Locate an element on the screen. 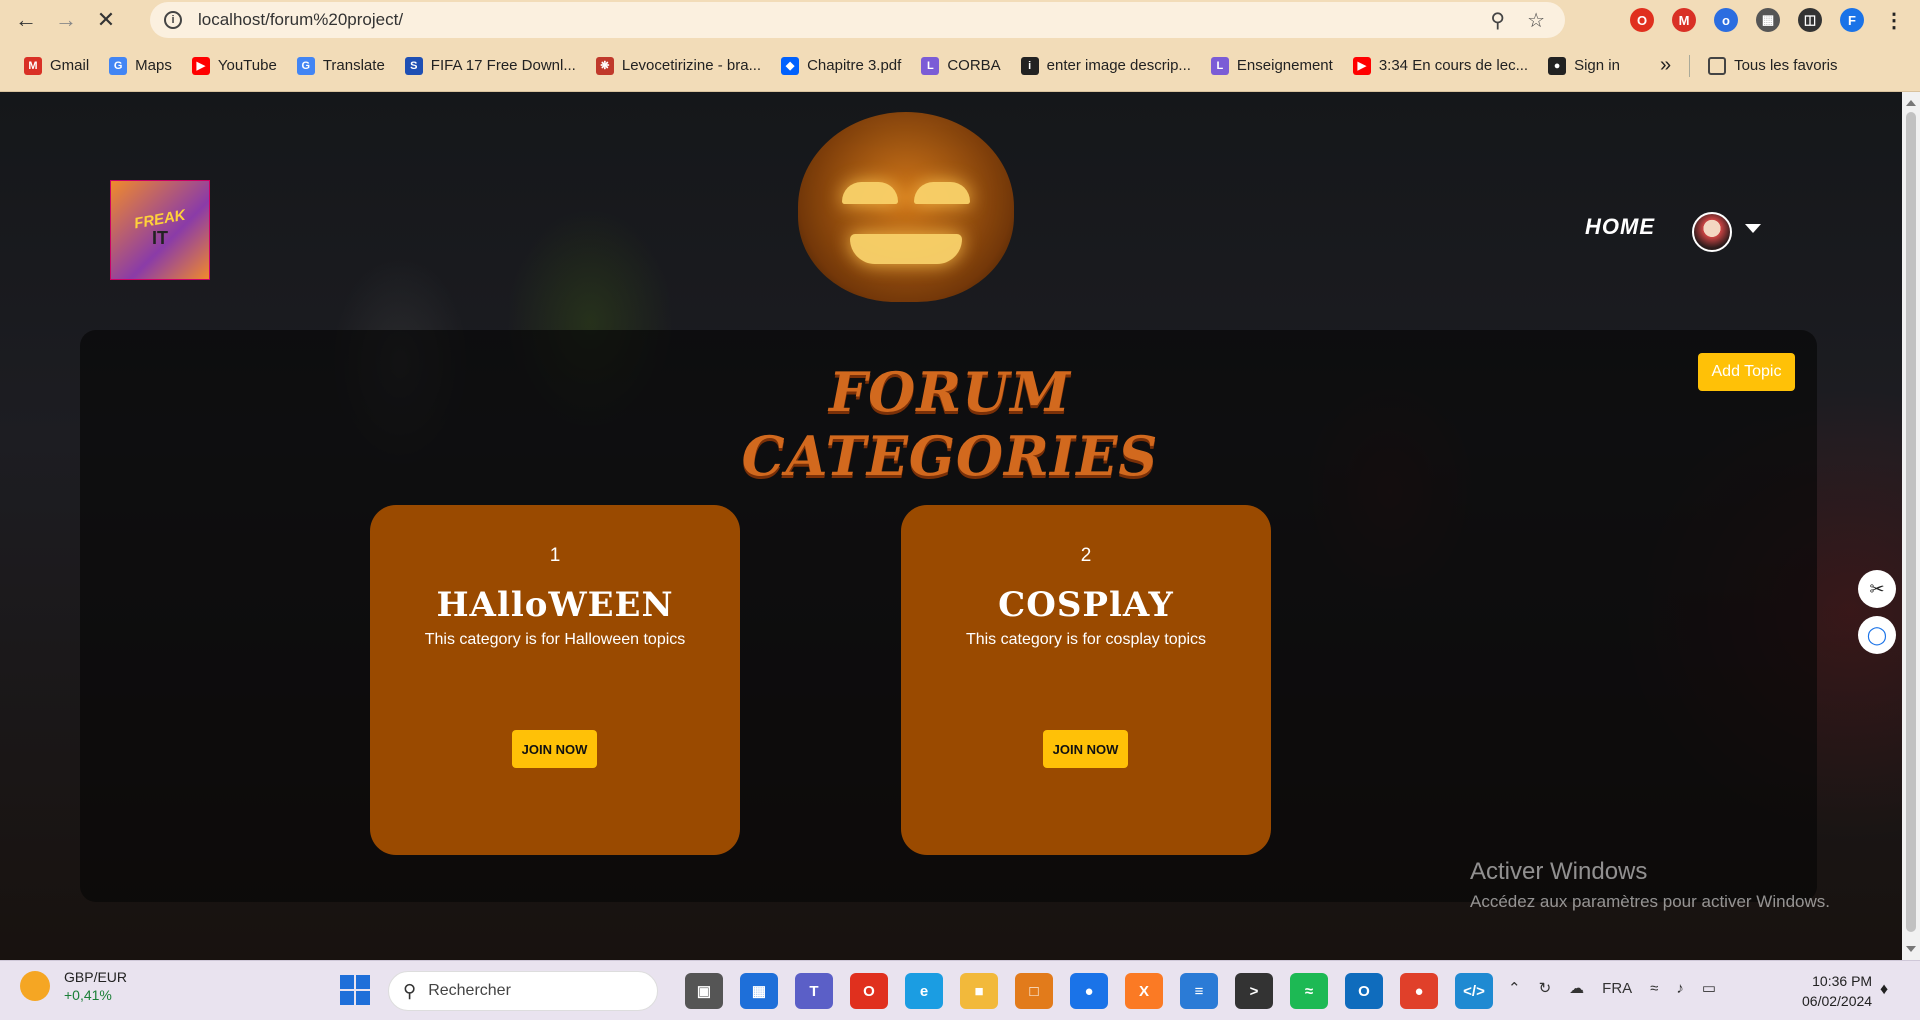 Image resolution: width=1920 pixels, height=1020 pixels. search-icon: ⚲ is located at coordinates (410, 990).